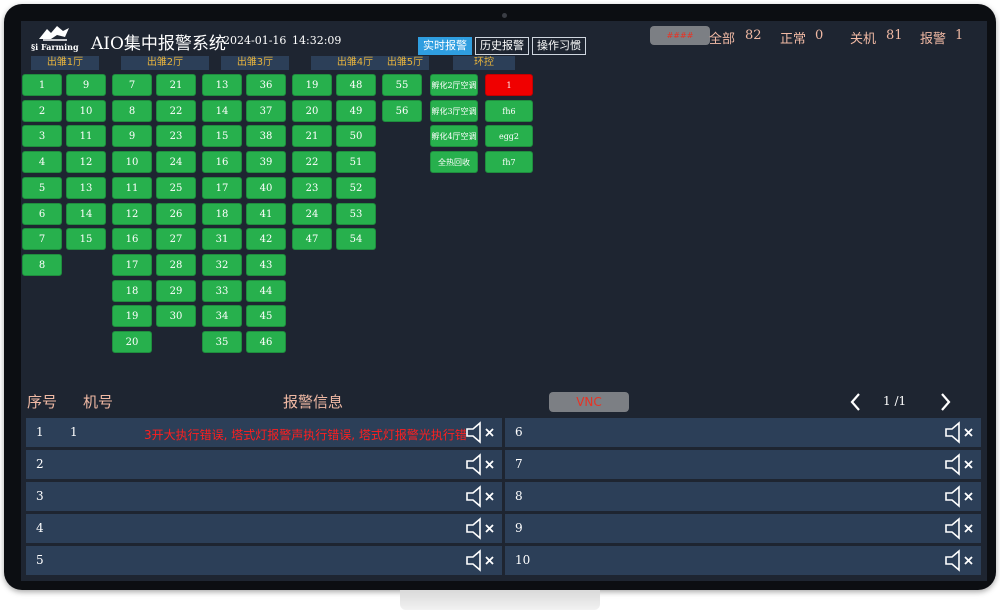  What do you see at coordinates (266, 136) in the screenshot?
I see `machine-button: 38` at bounding box center [266, 136].